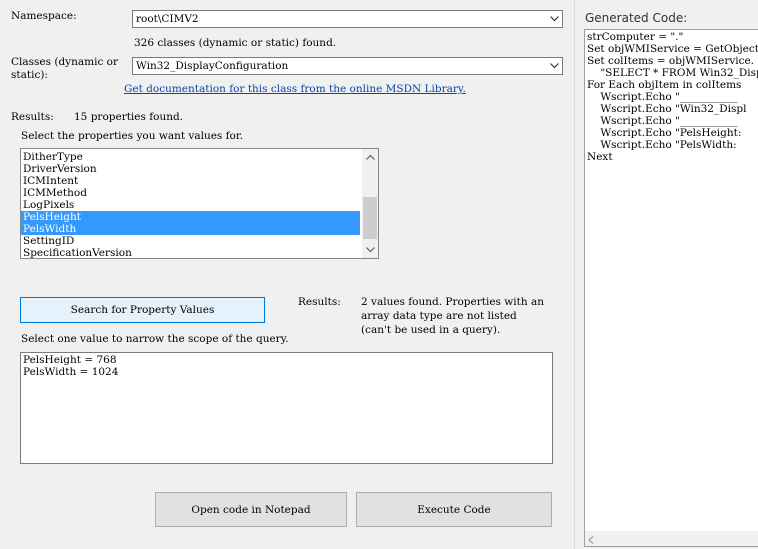  I want to click on classes-label-line2: static):, so click(29, 75).